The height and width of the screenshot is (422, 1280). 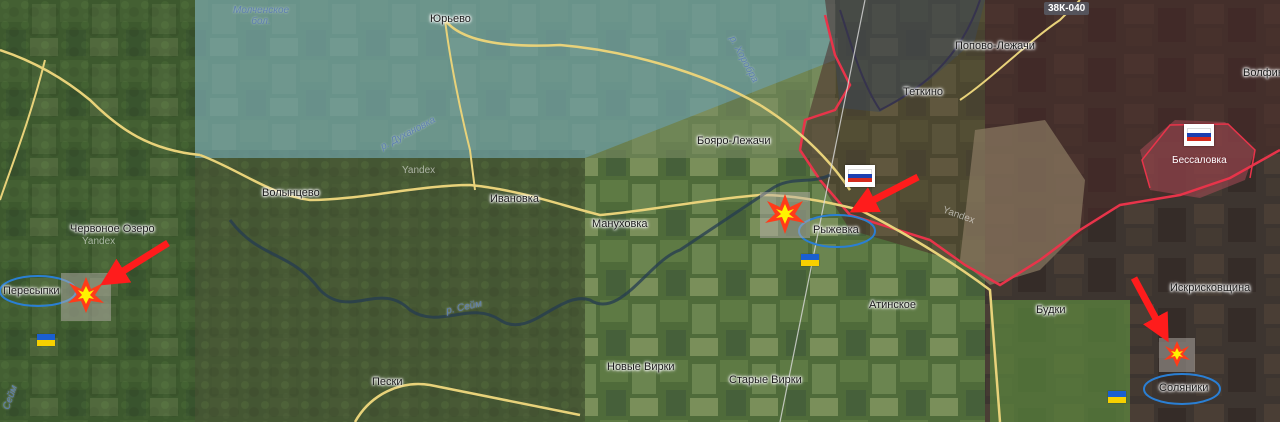 What do you see at coordinates (995, 46) in the screenshot?
I see `place-label-popovo: Попово-Лежачи` at bounding box center [995, 46].